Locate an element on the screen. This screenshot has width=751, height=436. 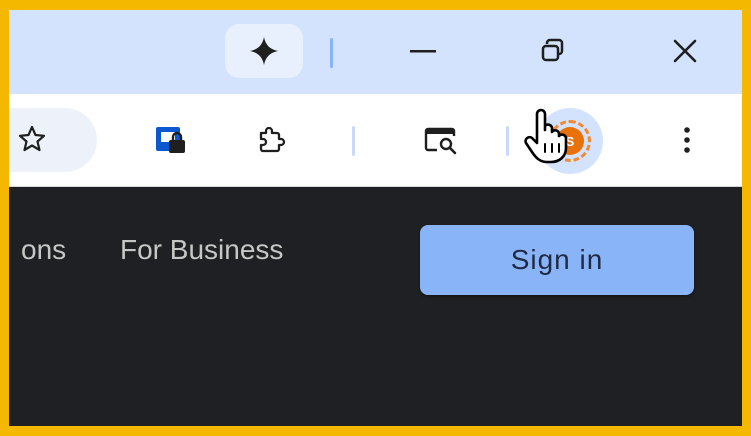
gemini-button is located at coordinates (264, 51).